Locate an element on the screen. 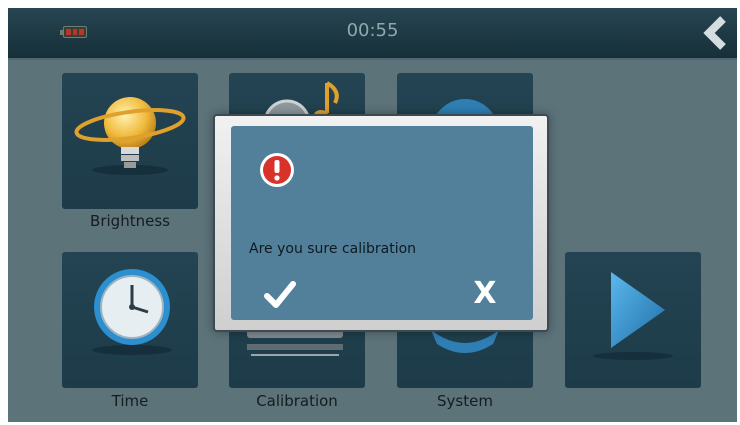 The width and height of the screenshot is (740, 425). next-page-button is located at coordinates (633, 320).